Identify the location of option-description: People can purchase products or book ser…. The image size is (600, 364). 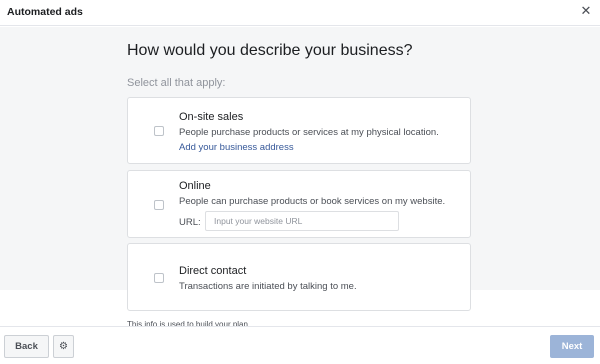
(312, 201).